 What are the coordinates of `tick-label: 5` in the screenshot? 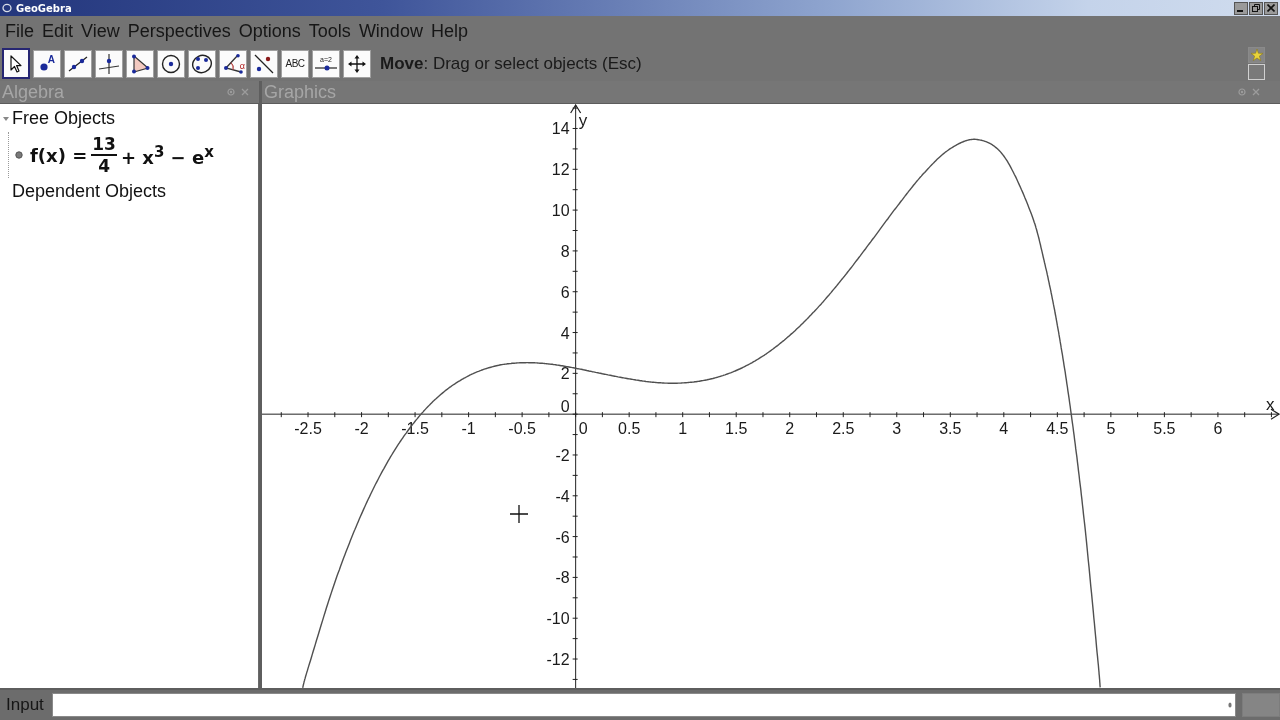 It's located at (1111, 429).